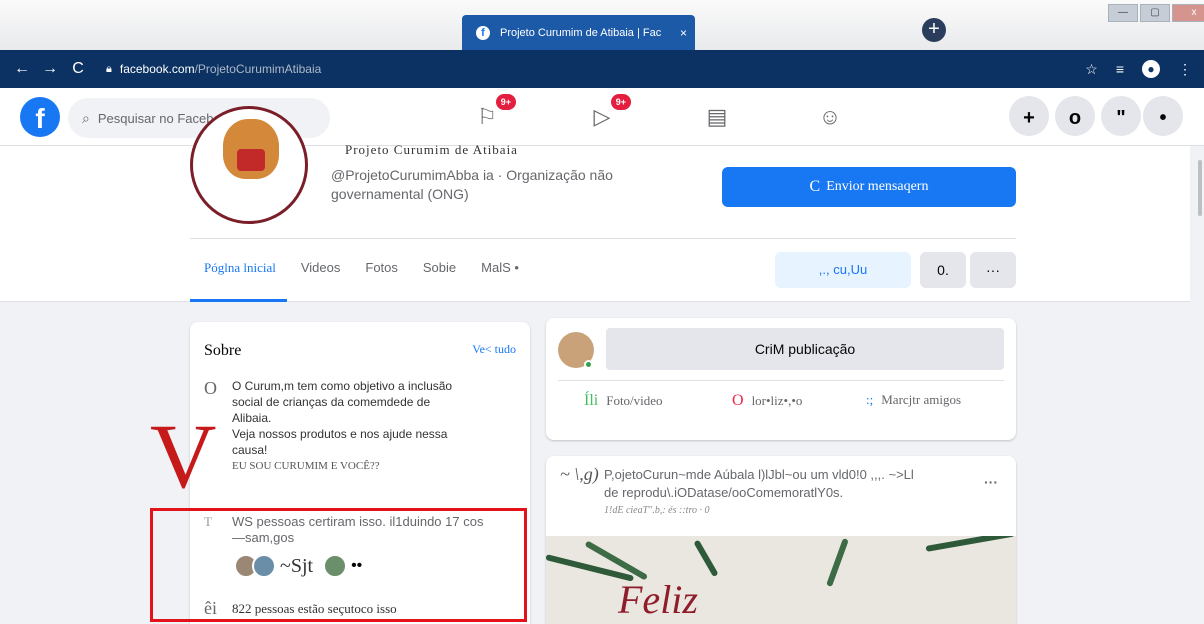 The image size is (1204, 624). What do you see at coordinates (319, 274) in the screenshot?
I see `tab-videos: Videos` at bounding box center [319, 274].